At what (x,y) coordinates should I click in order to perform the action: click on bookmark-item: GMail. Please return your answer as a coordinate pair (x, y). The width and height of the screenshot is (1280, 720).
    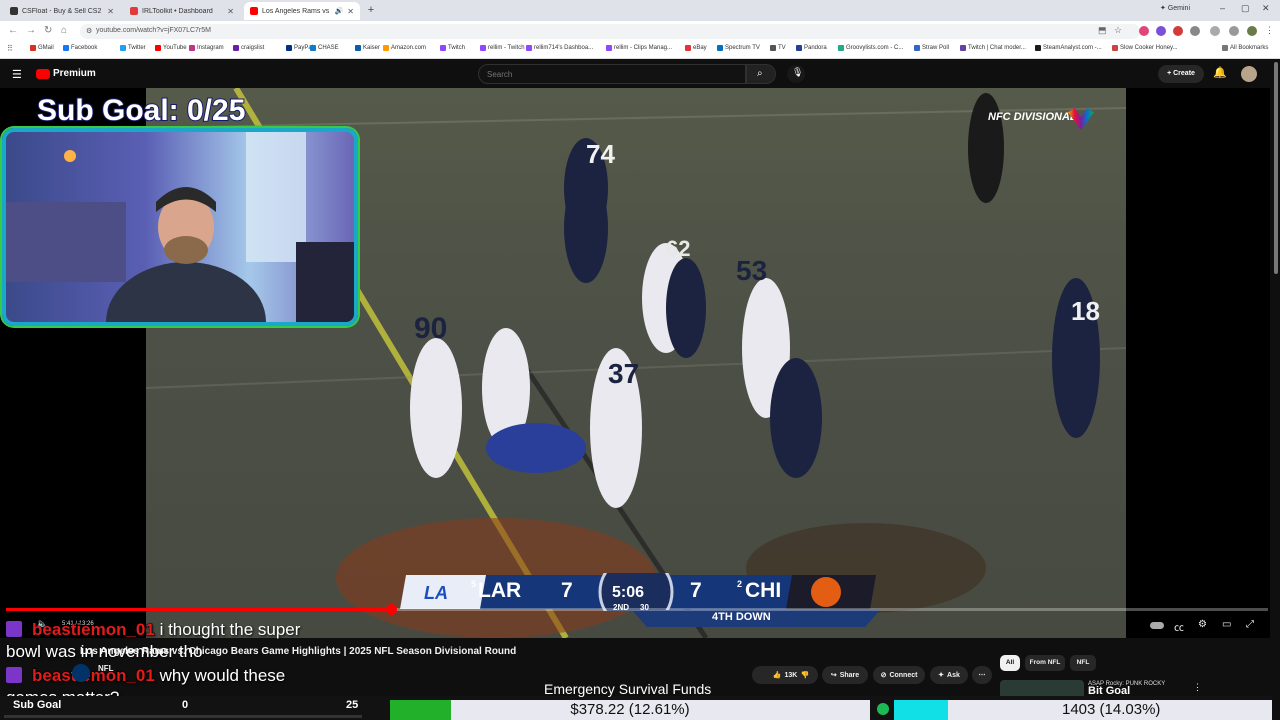
    Looking at the image, I should click on (42, 48).